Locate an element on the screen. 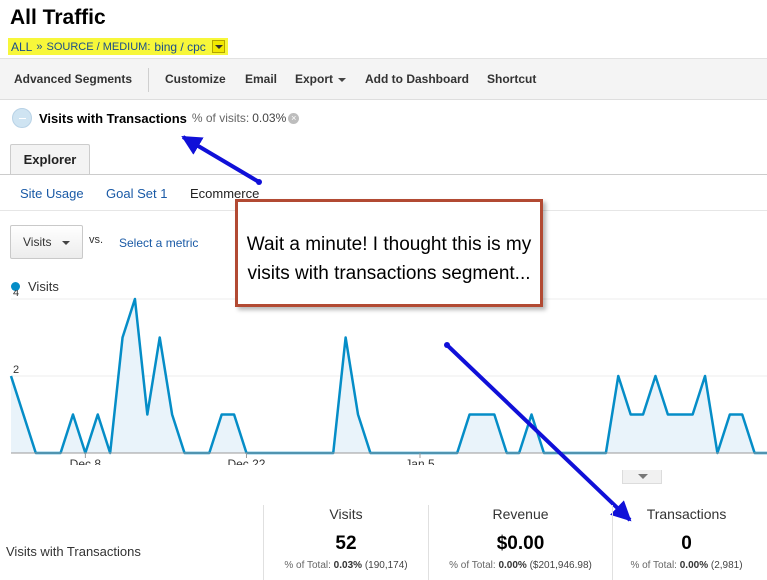  breadcrumb: ALL » SOURCE / MEDIUM: bing / cpc is located at coordinates (118, 46).